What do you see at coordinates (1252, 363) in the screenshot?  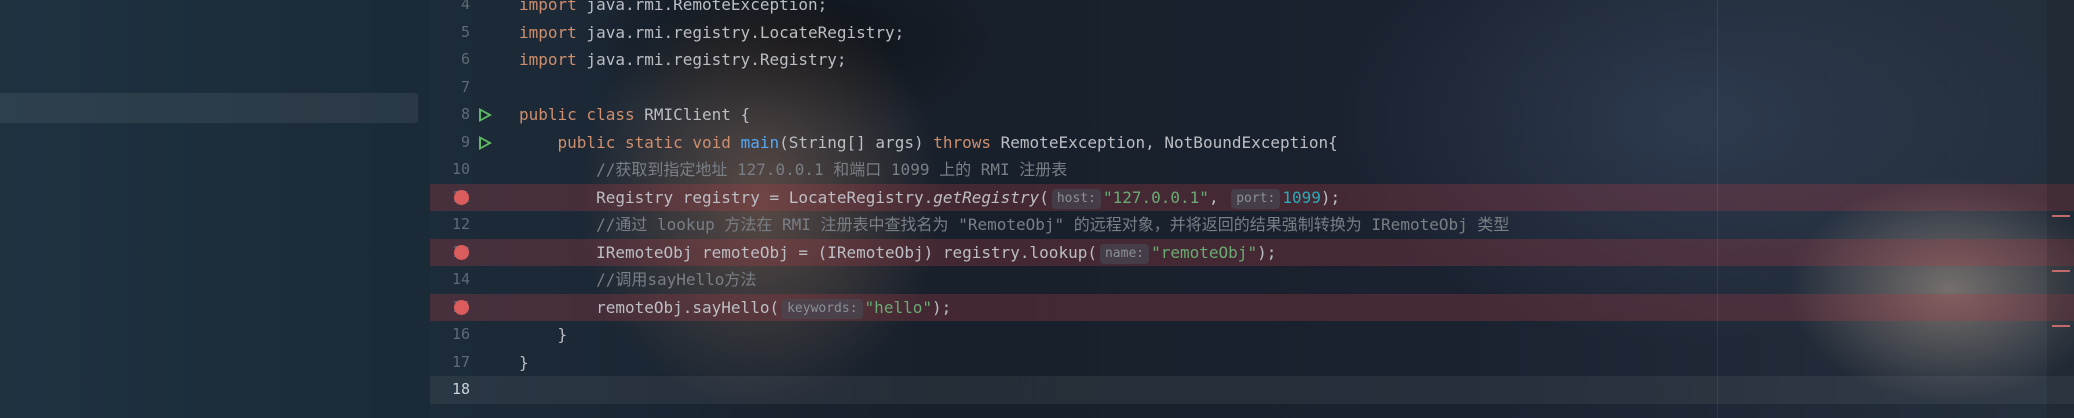 I see `code-line-17: 17}` at bounding box center [1252, 363].